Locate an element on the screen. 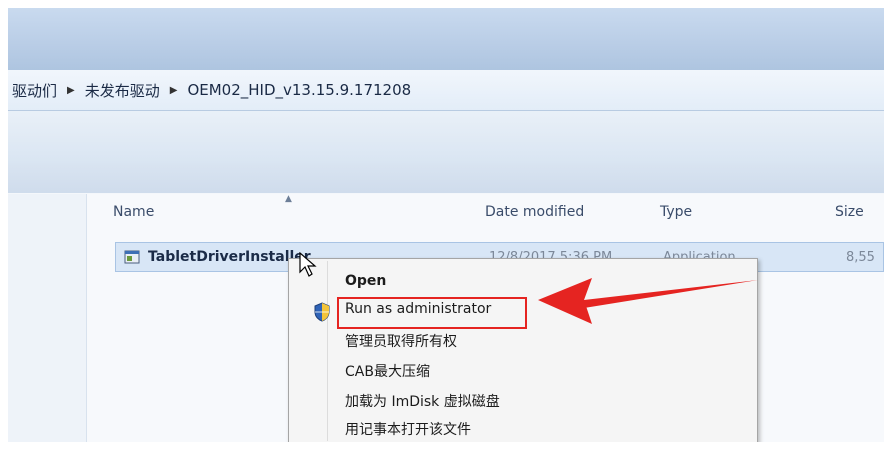 The height and width of the screenshot is (450, 892). menu-item-open-with-notepad: 用记事本打开该文件 is located at coordinates (408, 429).